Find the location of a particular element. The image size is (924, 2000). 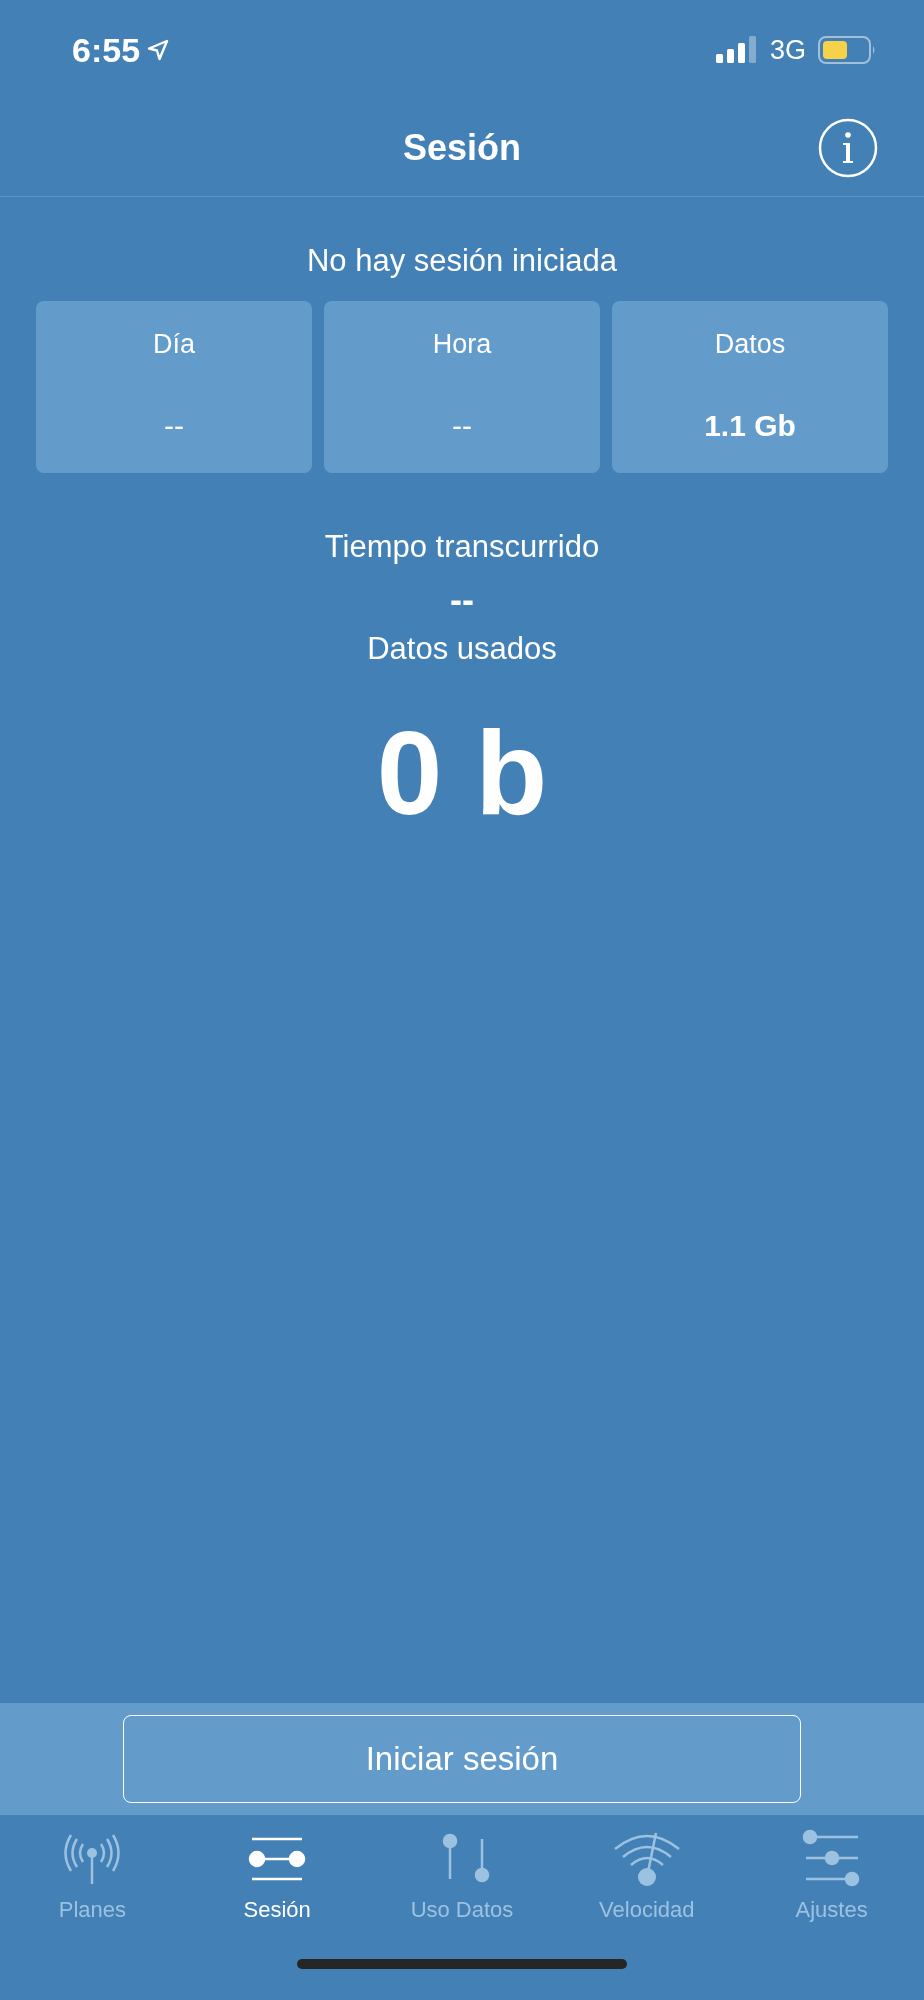

location-arrow-icon is located at coordinates (158, 50).